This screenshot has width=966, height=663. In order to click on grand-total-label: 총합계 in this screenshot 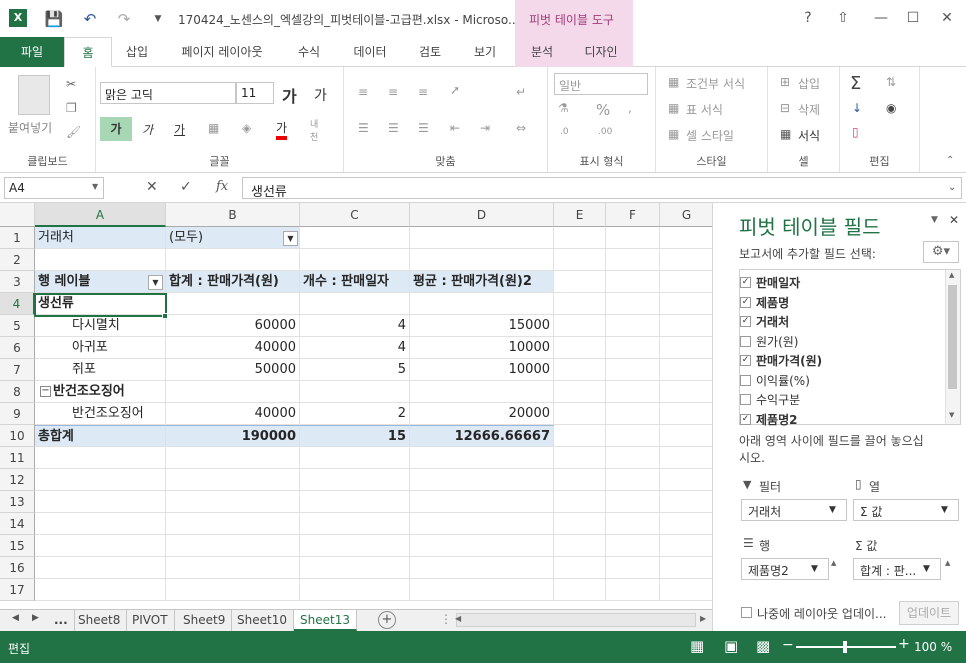, I will do `click(100, 436)`.